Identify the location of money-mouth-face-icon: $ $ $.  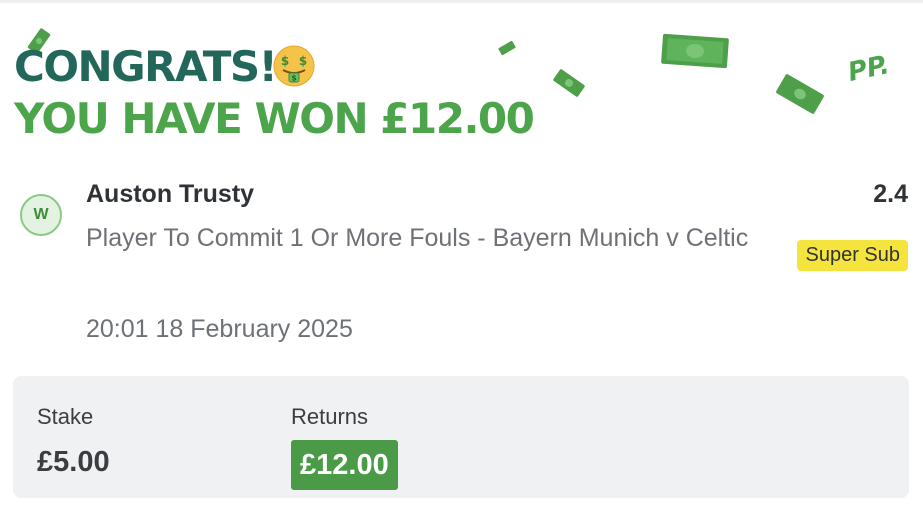
(294, 66).